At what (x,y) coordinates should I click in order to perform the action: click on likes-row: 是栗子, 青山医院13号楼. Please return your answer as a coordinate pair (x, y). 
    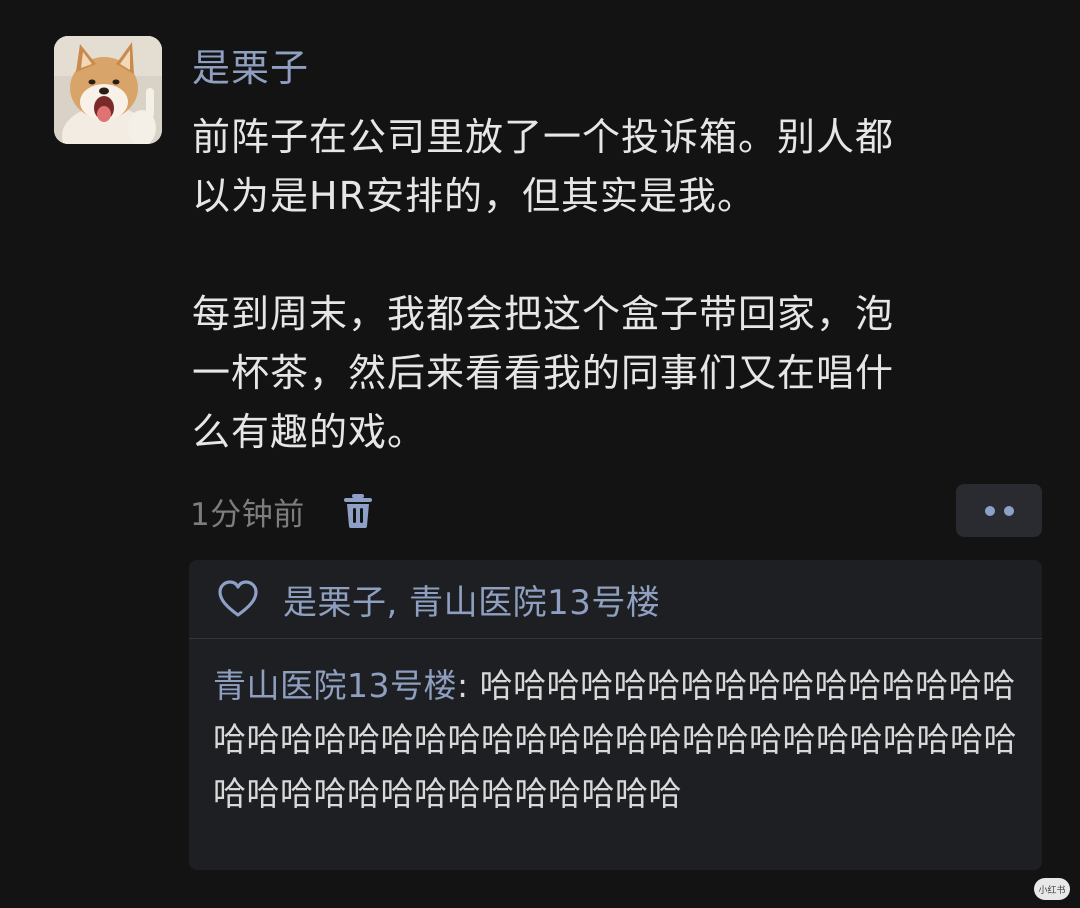
    Looking at the image, I should click on (615, 599).